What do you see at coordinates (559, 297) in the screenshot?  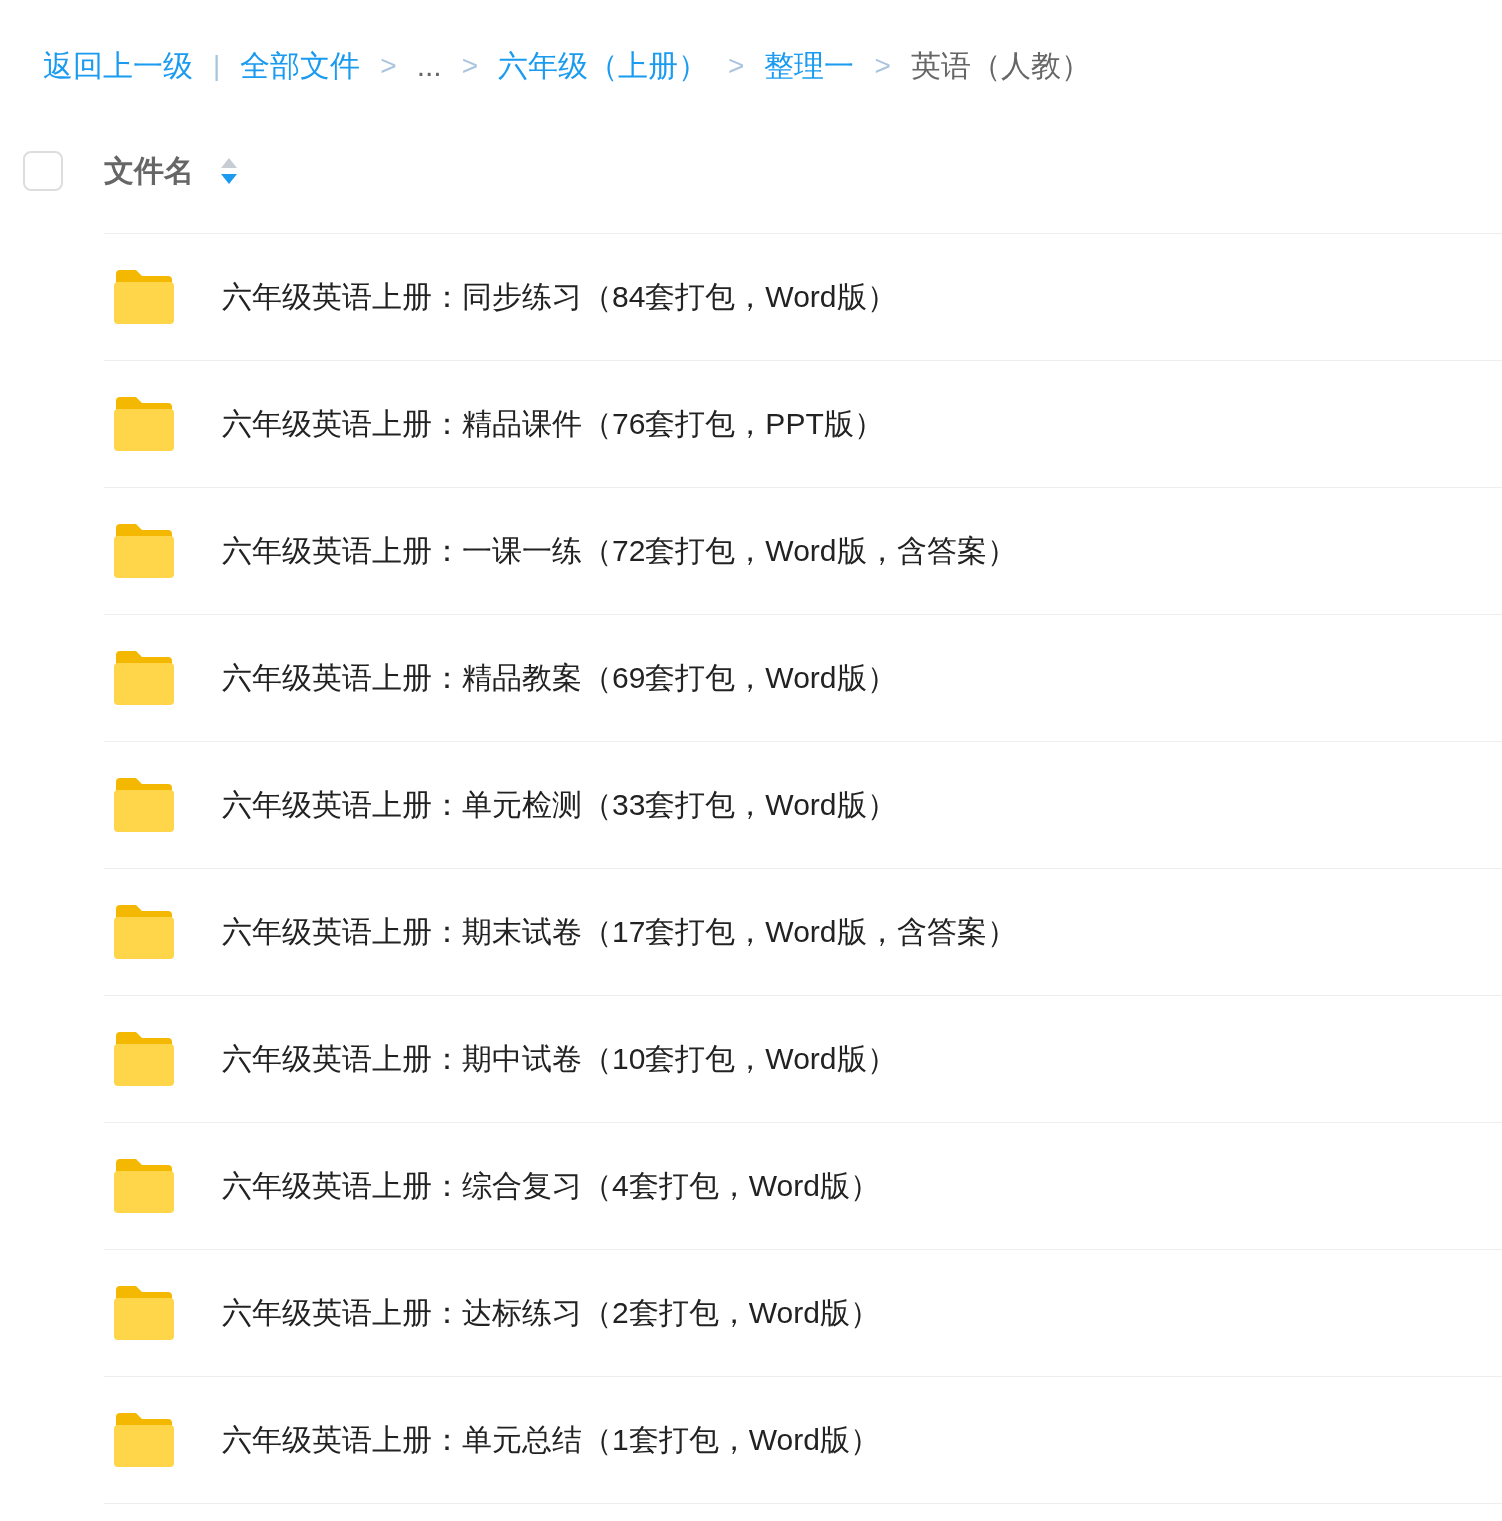 I see `folder-name: 六年级英语上册：同步练习（84套打包，Word版）` at bounding box center [559, 297].